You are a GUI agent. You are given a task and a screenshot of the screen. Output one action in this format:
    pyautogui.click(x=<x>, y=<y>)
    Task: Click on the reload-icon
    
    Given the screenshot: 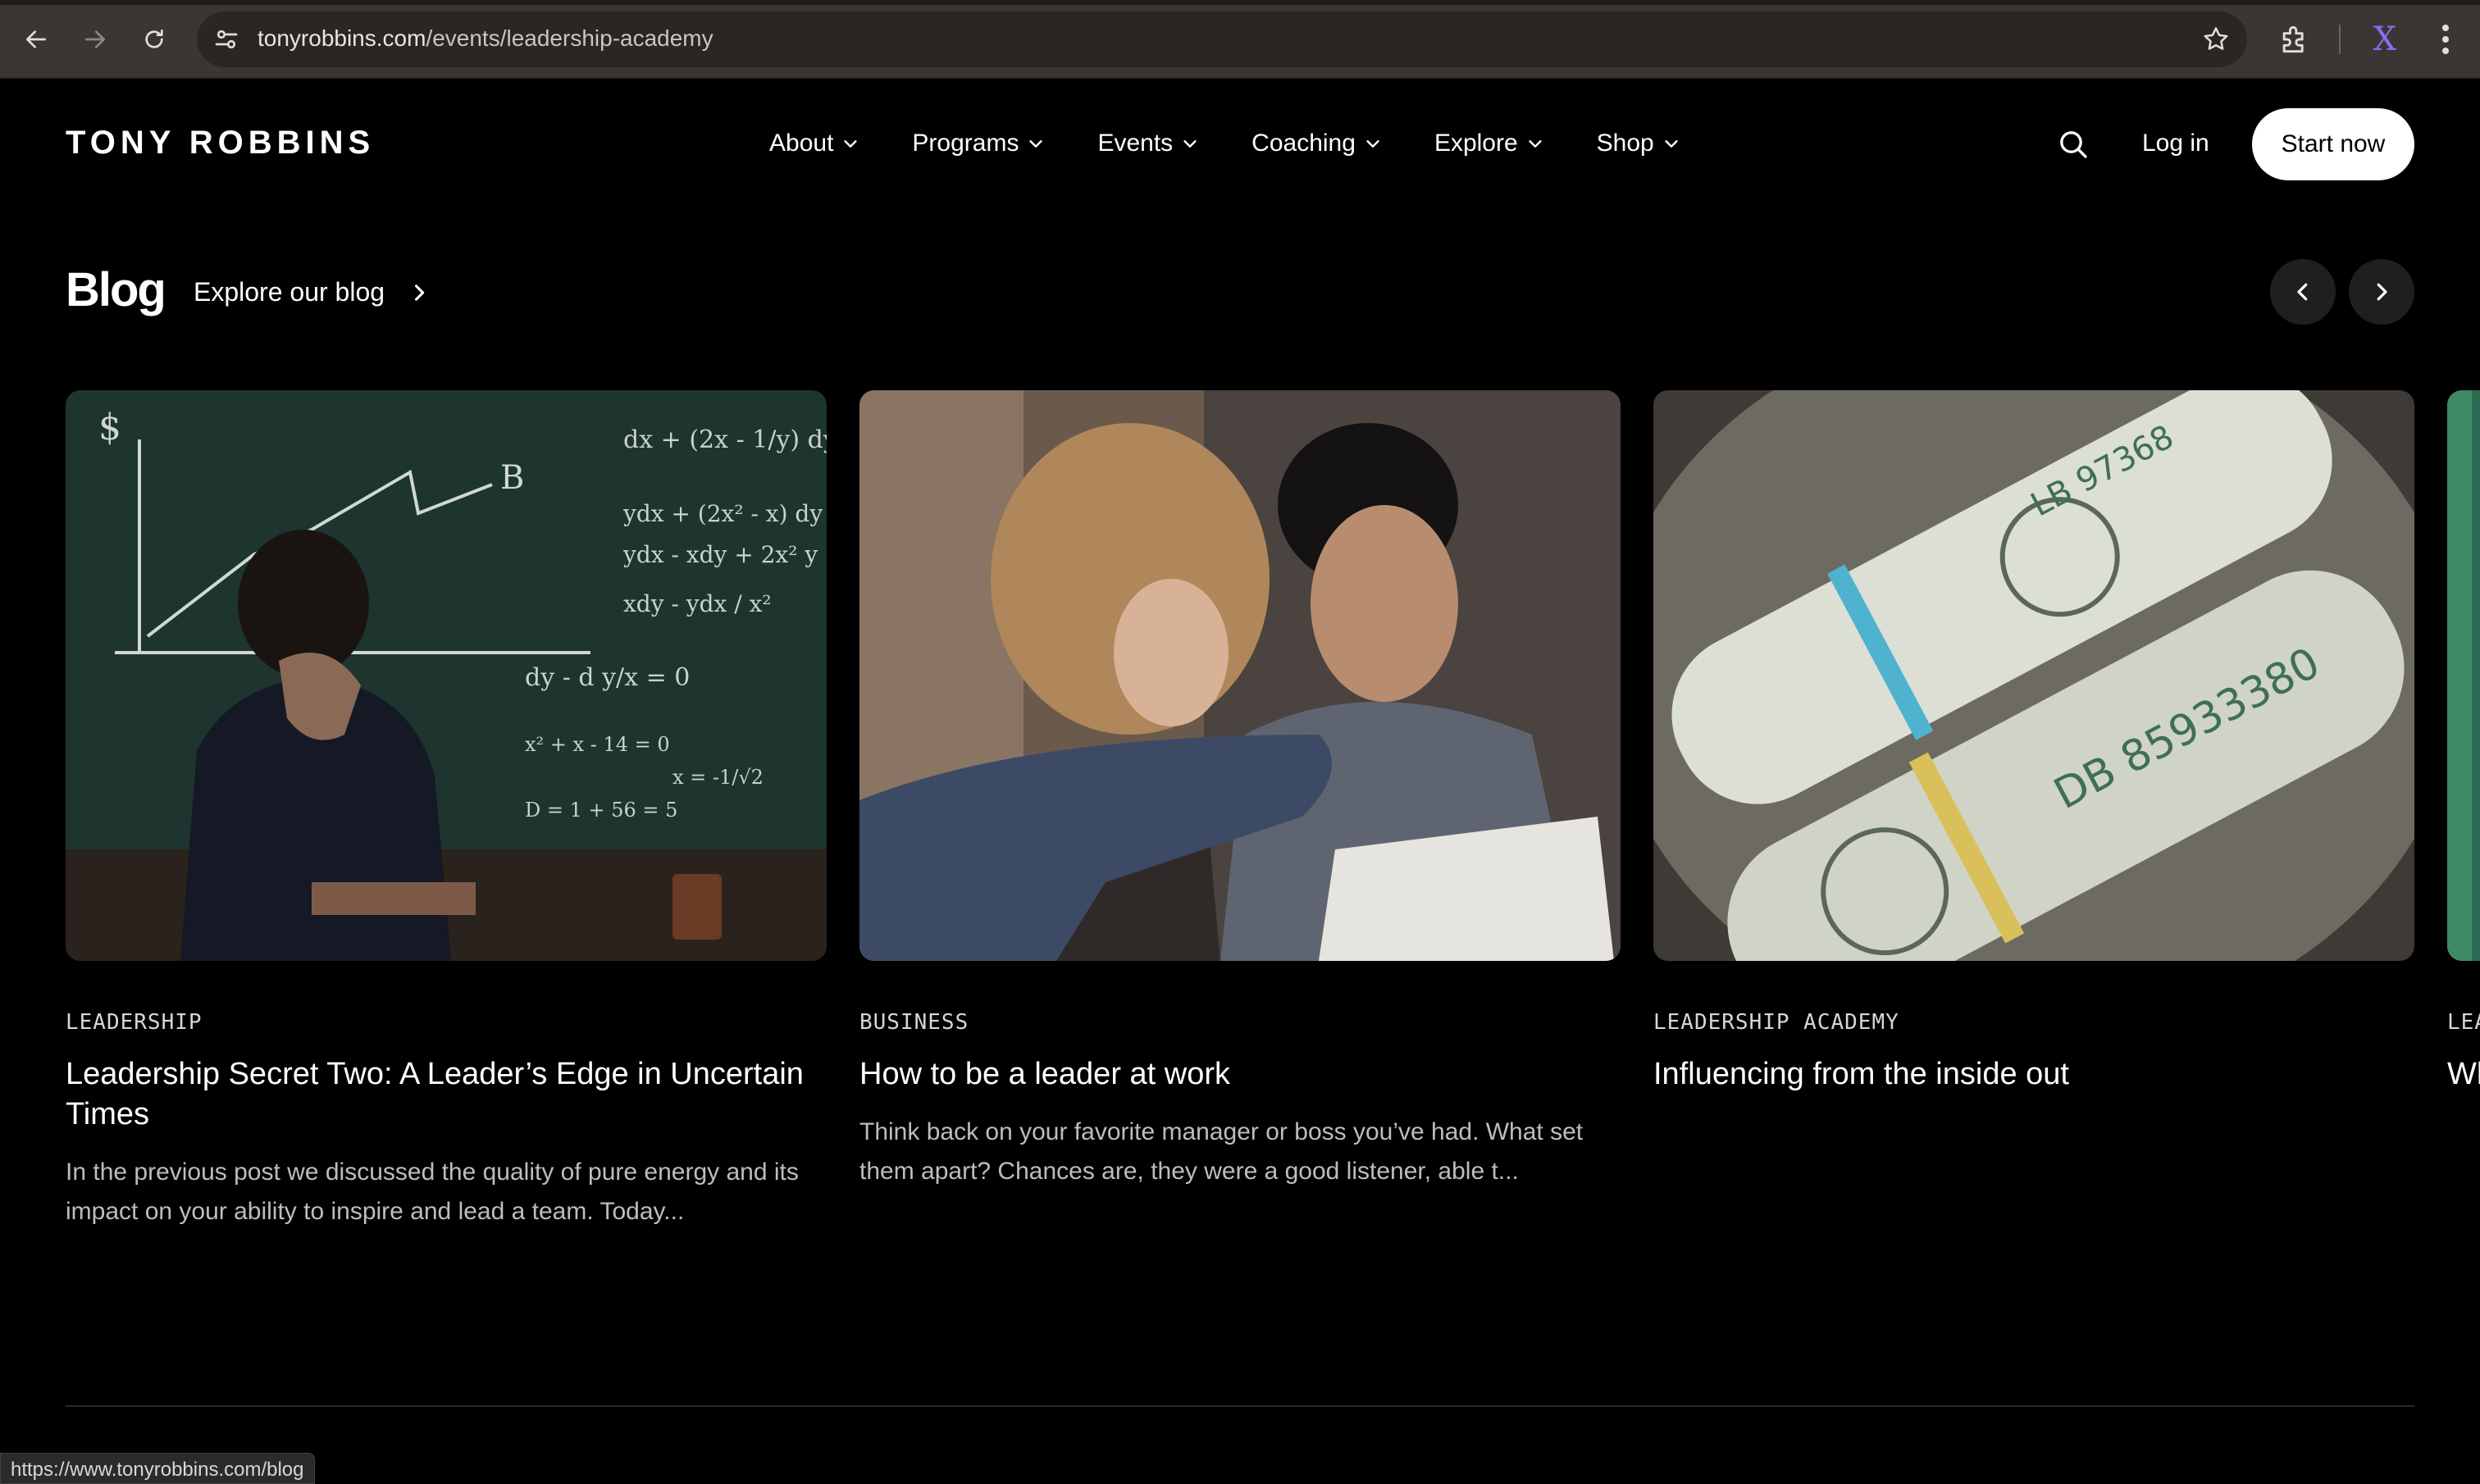 What is the action you would take?
    pyautogui.click(x=154, y=39)
    